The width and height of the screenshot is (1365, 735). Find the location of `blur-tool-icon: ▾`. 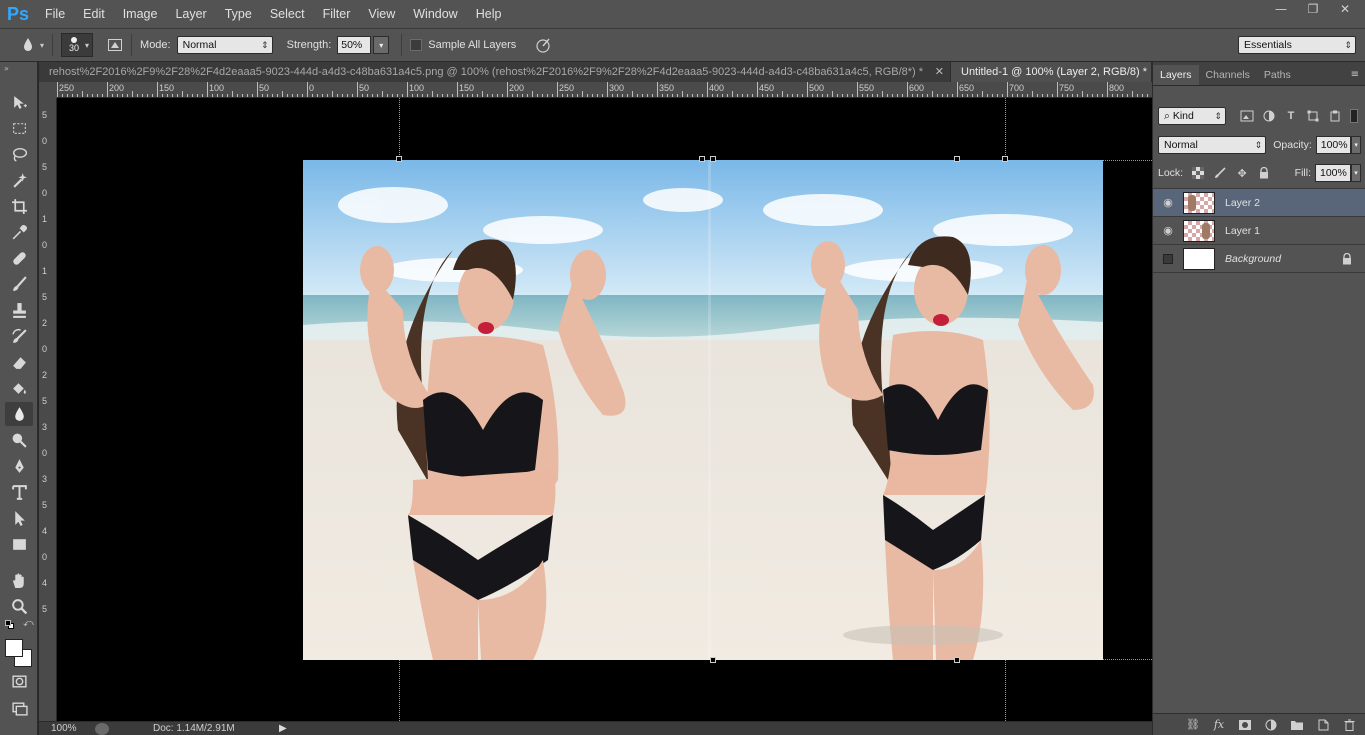

blur-tool-icon: ▾ is located at coordinates (32, 45).